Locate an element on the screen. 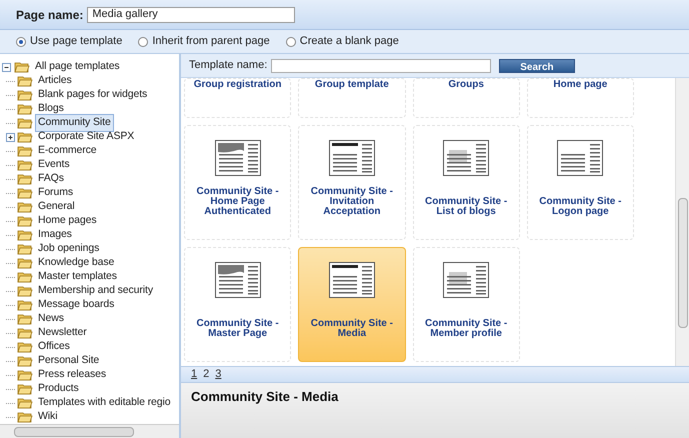 The width and height of the screenshot is (689, 438). template-card: Group template is located at coordinates (352, 98).